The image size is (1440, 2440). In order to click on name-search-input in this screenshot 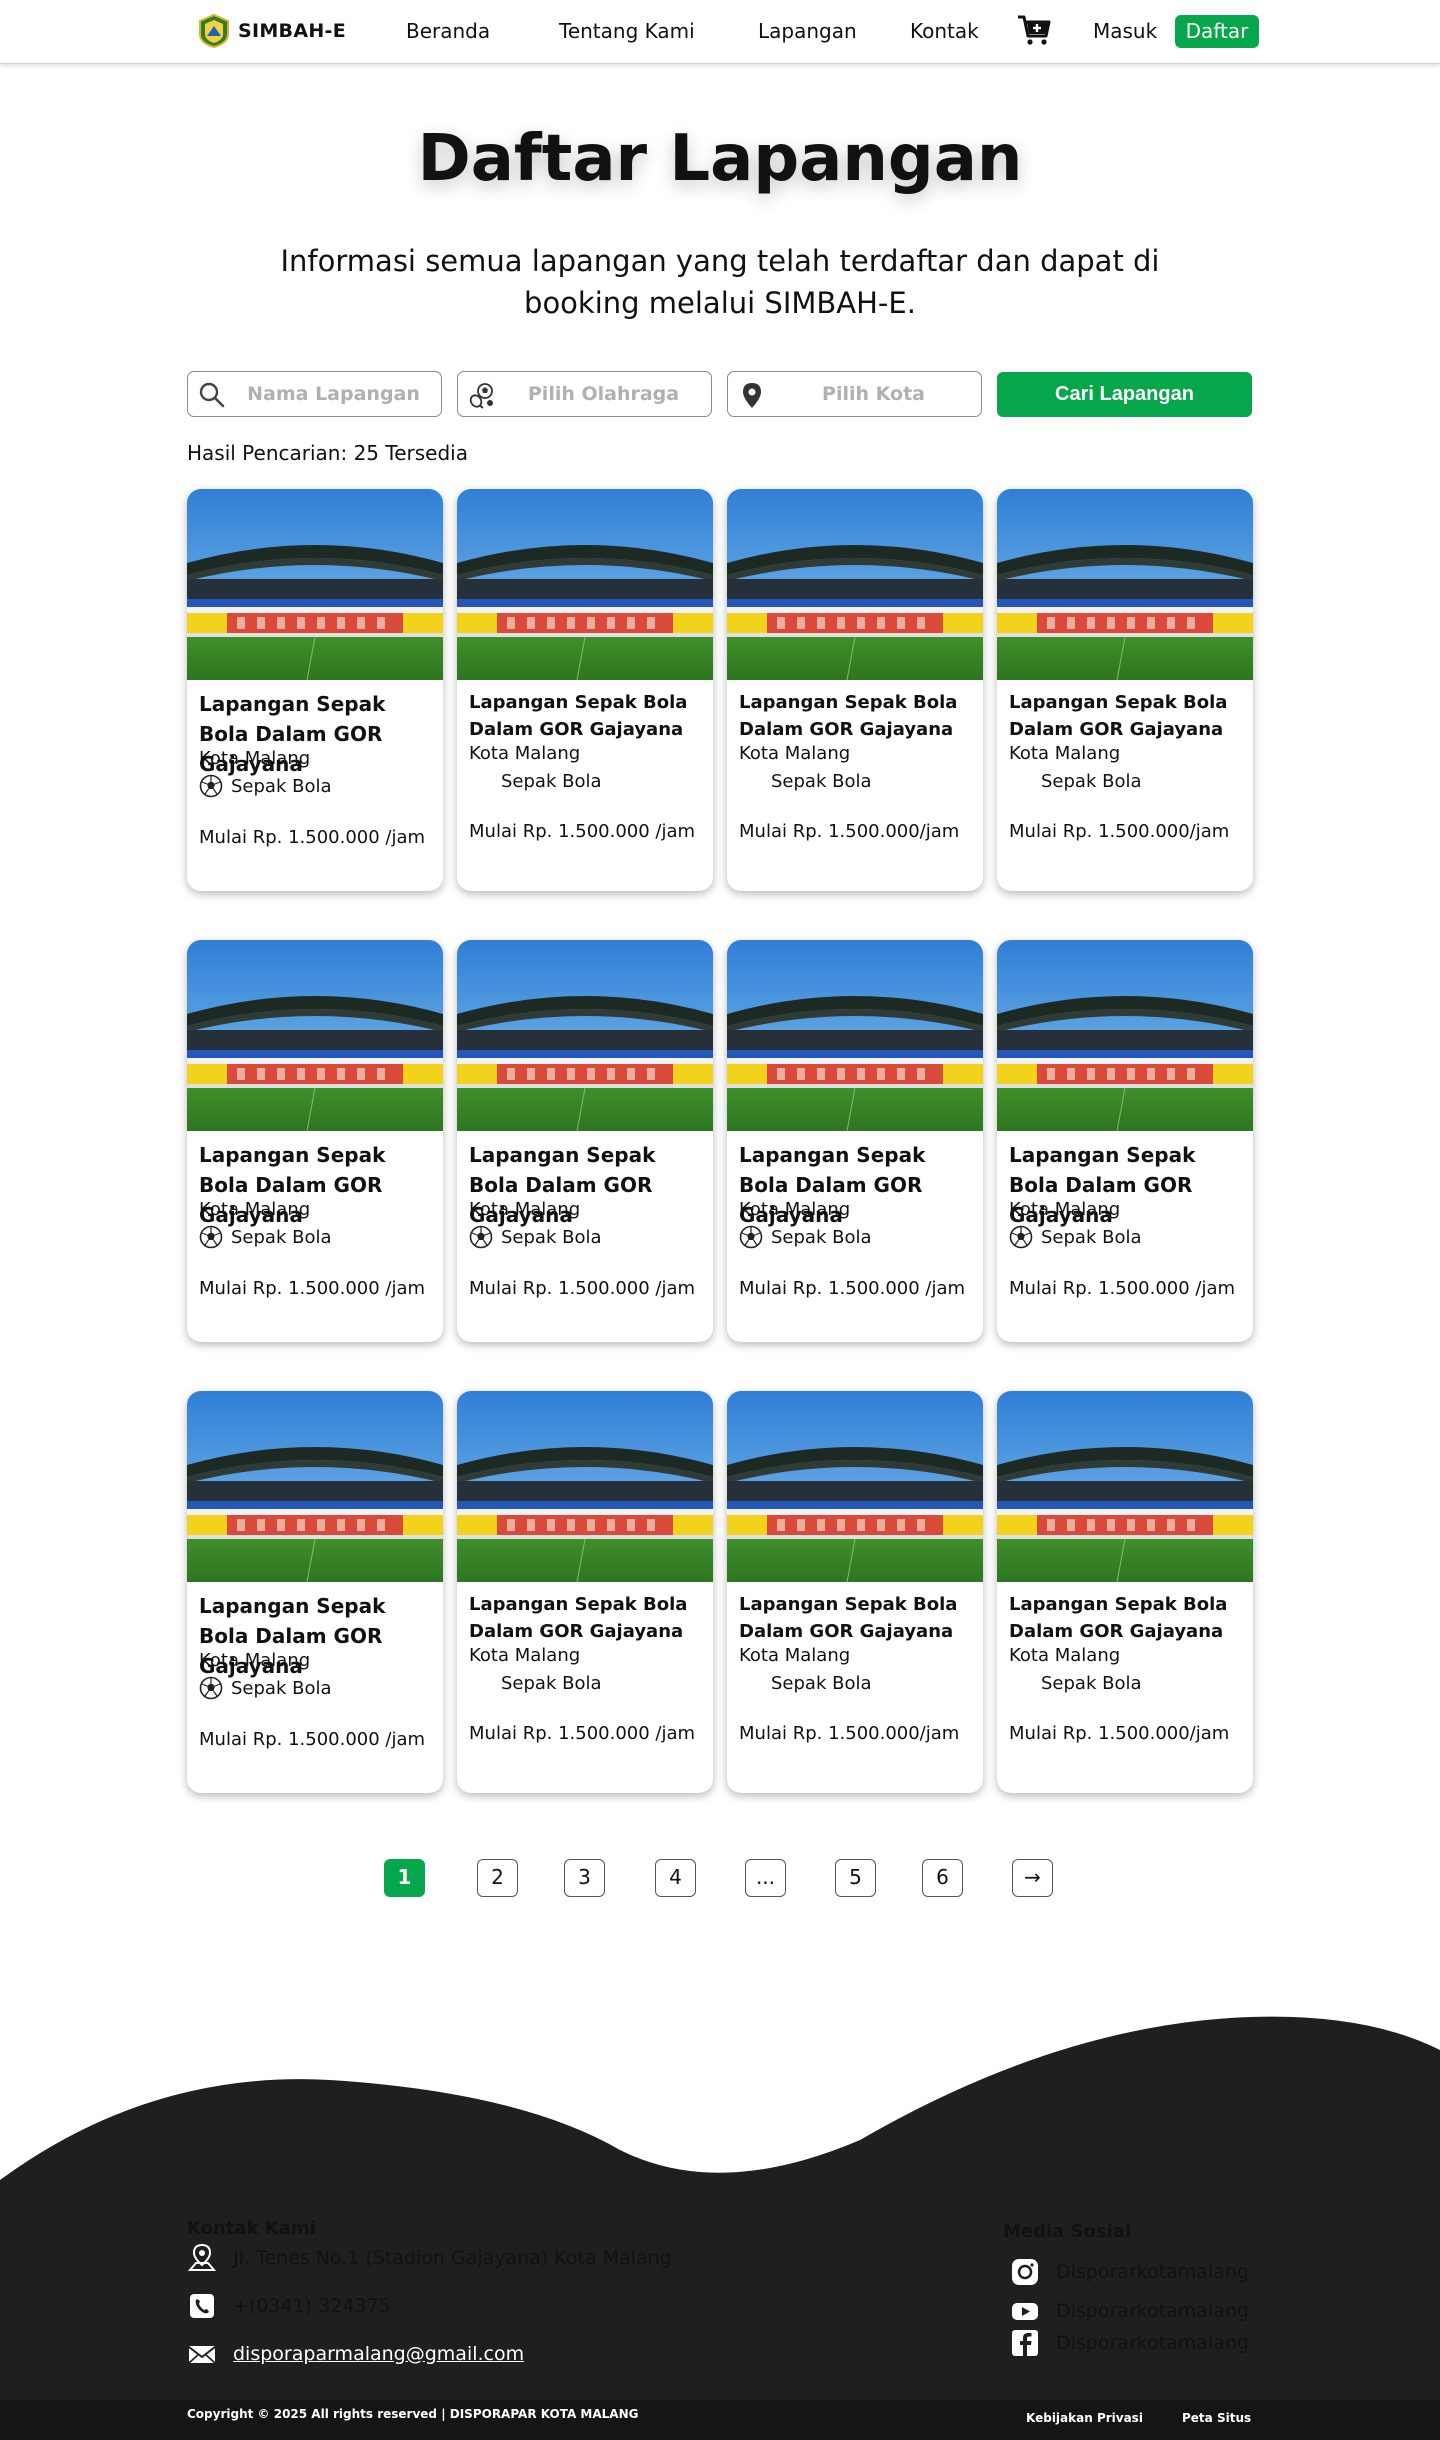, I will do `click(333, 394)`.